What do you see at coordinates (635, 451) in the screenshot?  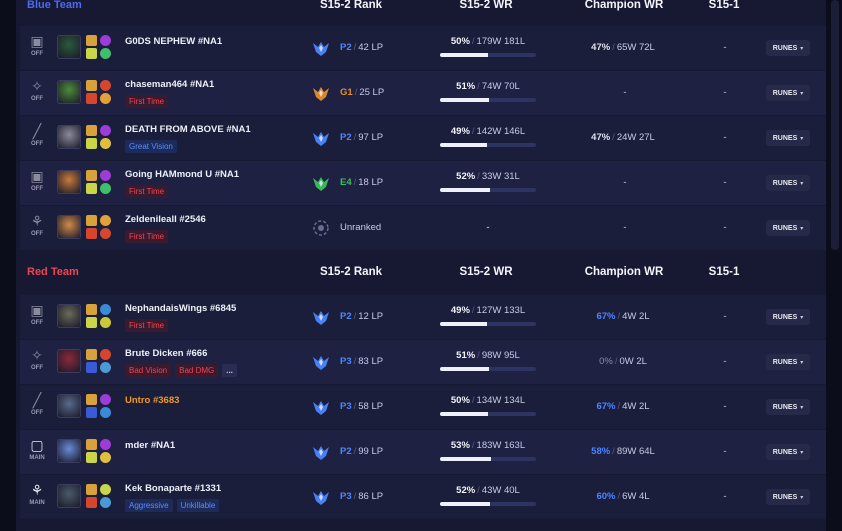 I see `champion-win-loss: 89W 64L` at bounding box center [635, 451].